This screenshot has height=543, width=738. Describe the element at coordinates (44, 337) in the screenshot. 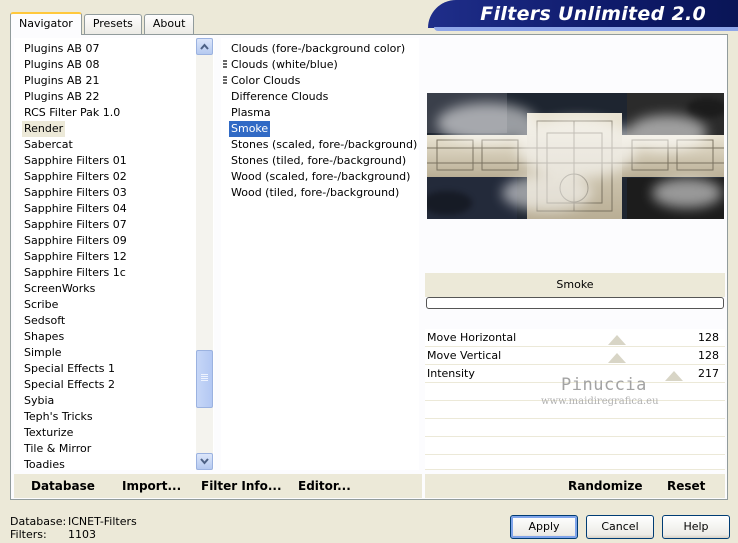

I see `category-item: Shapes` at that location.